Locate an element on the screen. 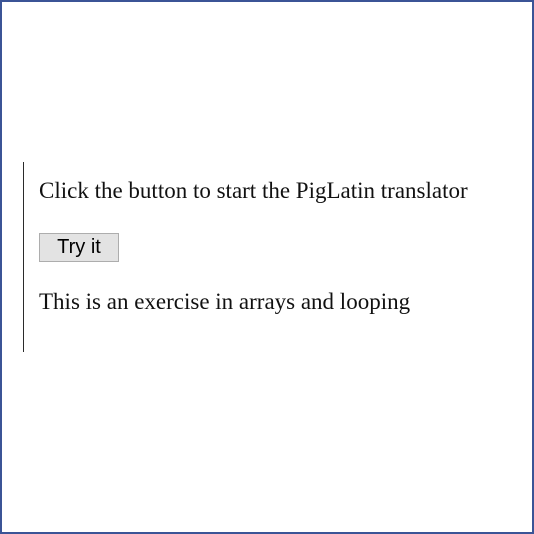  try-it-button: Try it is located at coordinates (79, 247).